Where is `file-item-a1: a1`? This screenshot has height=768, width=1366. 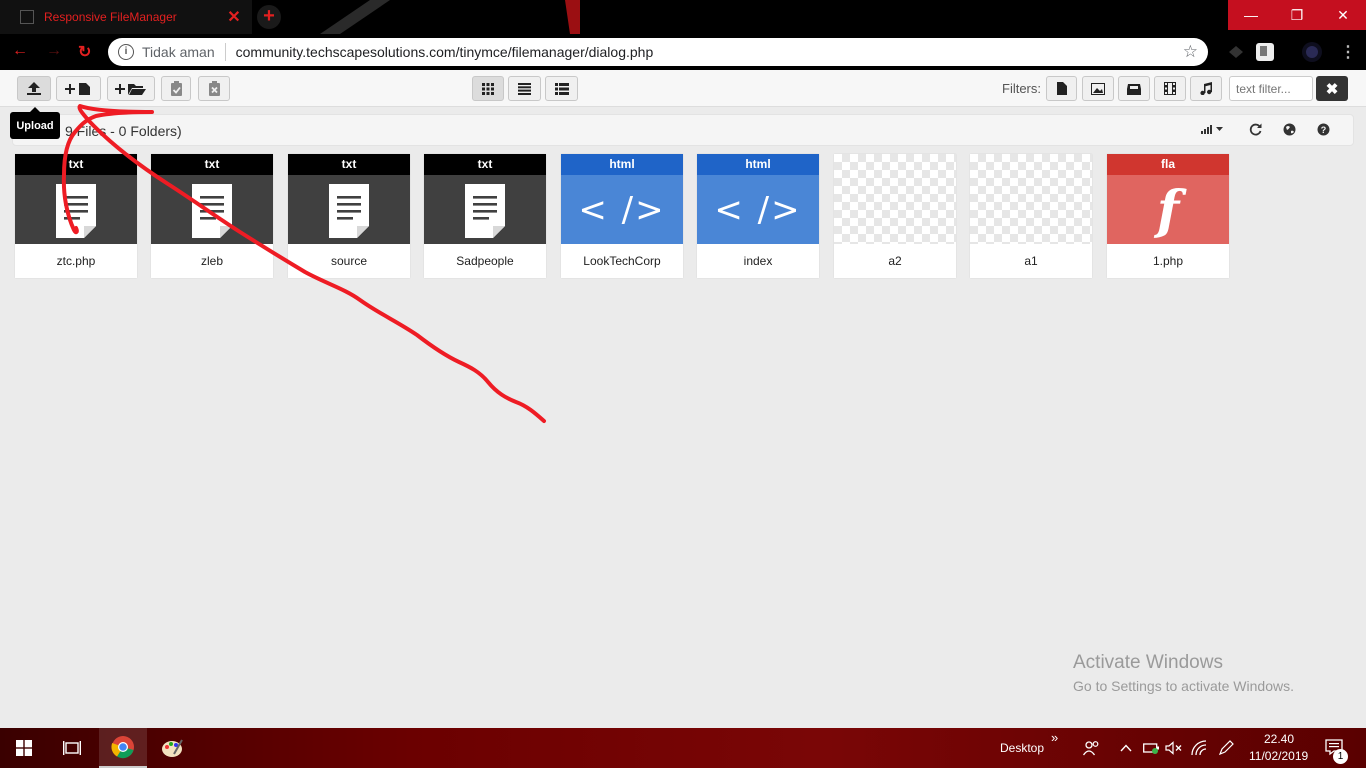 file-item-a1: a1 is located at coordinates (1031, 216).